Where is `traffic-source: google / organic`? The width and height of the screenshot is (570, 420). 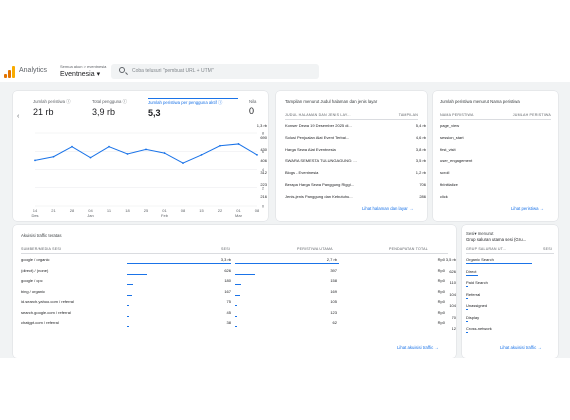
traffic-source: google / organic is located at coordinates (35, 259).